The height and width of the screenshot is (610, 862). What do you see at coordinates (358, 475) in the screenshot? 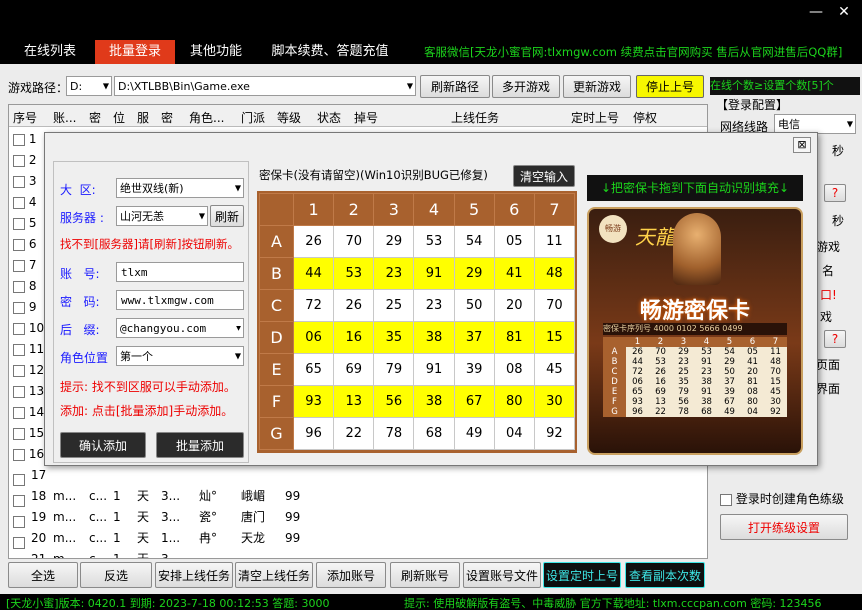
I see `table-row: 17` at bounding box center [358, 475].